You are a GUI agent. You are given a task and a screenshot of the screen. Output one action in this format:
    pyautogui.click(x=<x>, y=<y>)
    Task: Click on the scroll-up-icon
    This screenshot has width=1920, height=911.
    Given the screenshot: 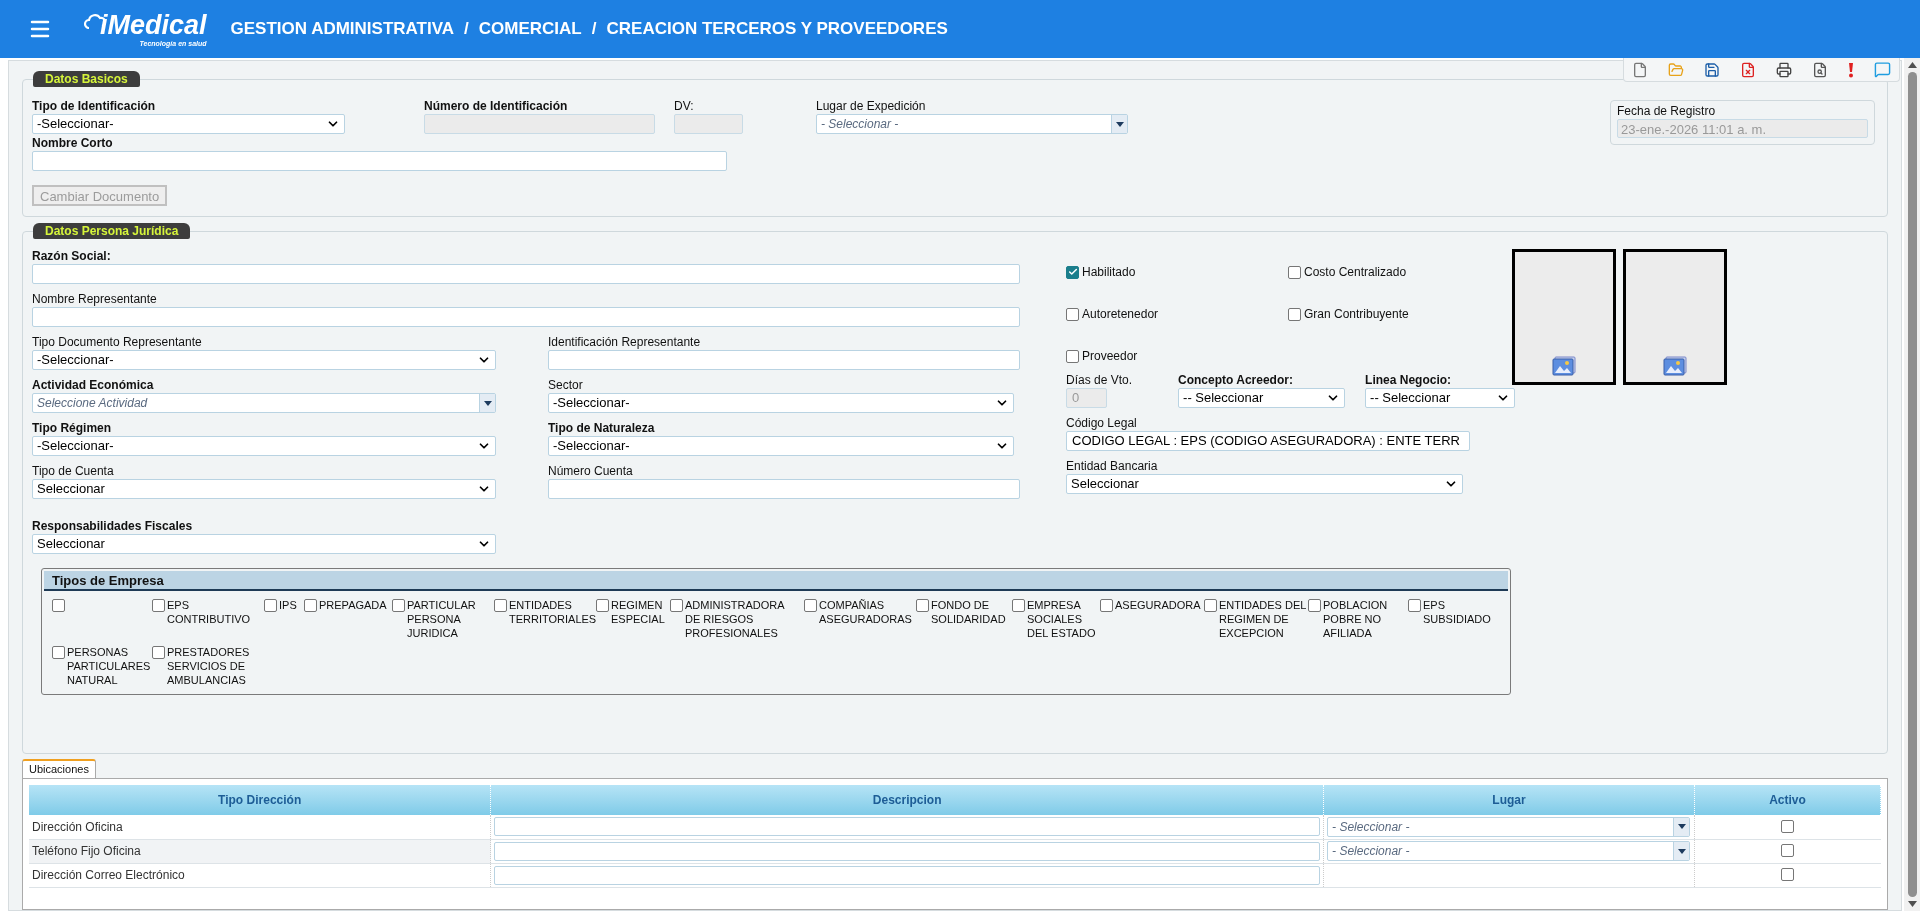 What is the action you would take?
    pyautogui.click(x=1912, y=65)
    